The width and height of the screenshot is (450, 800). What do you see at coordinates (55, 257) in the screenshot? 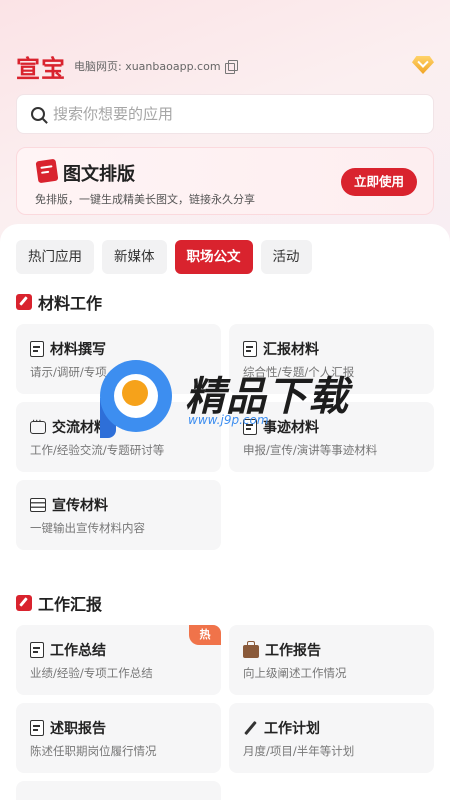
I see `tab-hot-apps: 热门应用` at bounding box center [55, 257].